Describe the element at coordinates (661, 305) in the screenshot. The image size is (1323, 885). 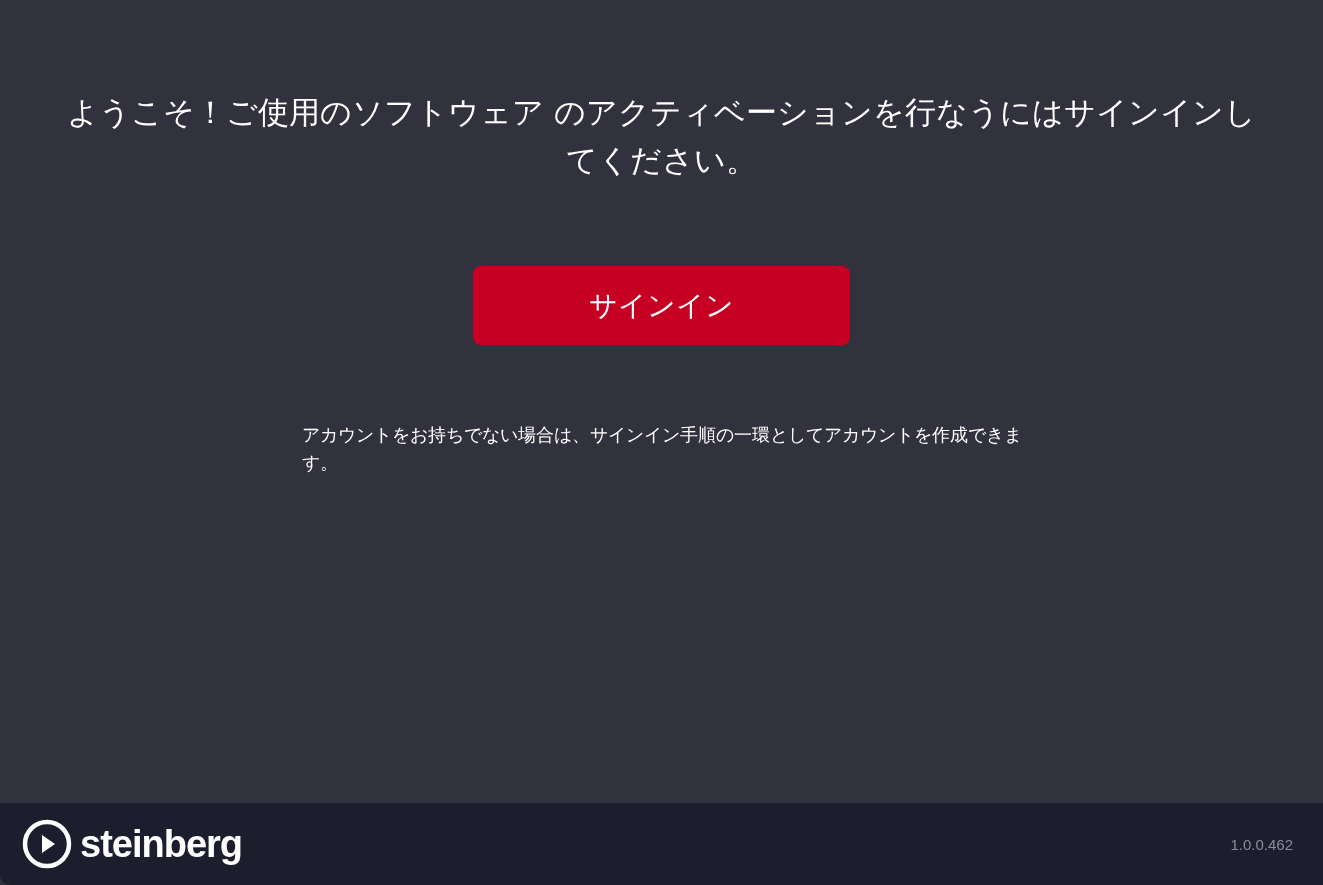
I see `sign-in-button: サインイン` at that location.